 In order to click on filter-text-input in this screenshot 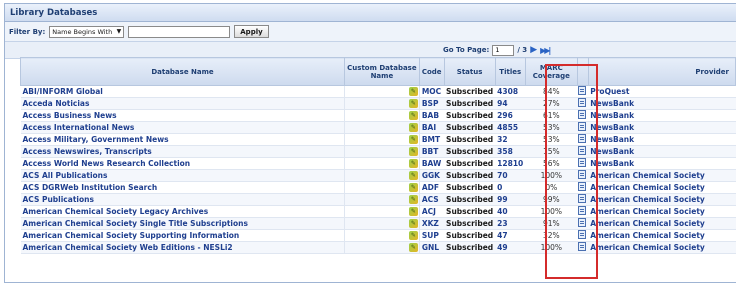, I will do `click(179, 31)`.